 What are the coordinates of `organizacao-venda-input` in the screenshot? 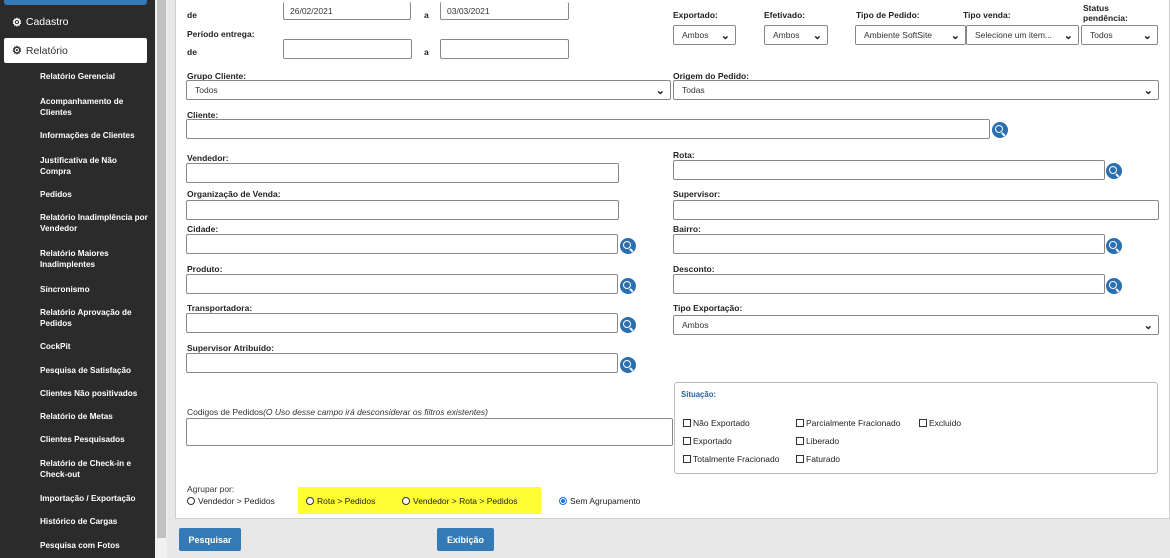 It's located at (402, 210).